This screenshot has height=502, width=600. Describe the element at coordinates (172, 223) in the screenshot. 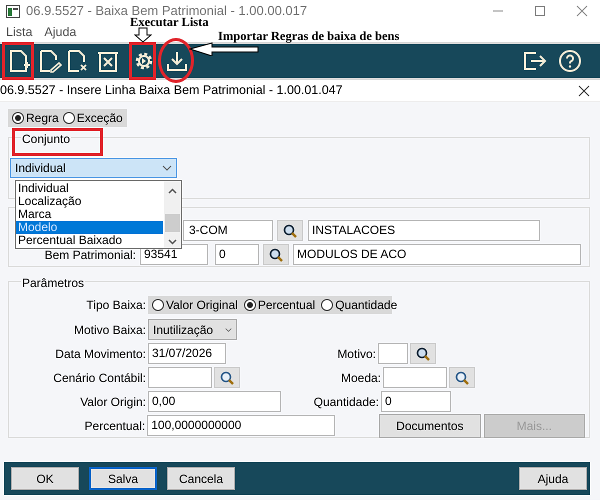

I see `scroll-thumb` at that location.